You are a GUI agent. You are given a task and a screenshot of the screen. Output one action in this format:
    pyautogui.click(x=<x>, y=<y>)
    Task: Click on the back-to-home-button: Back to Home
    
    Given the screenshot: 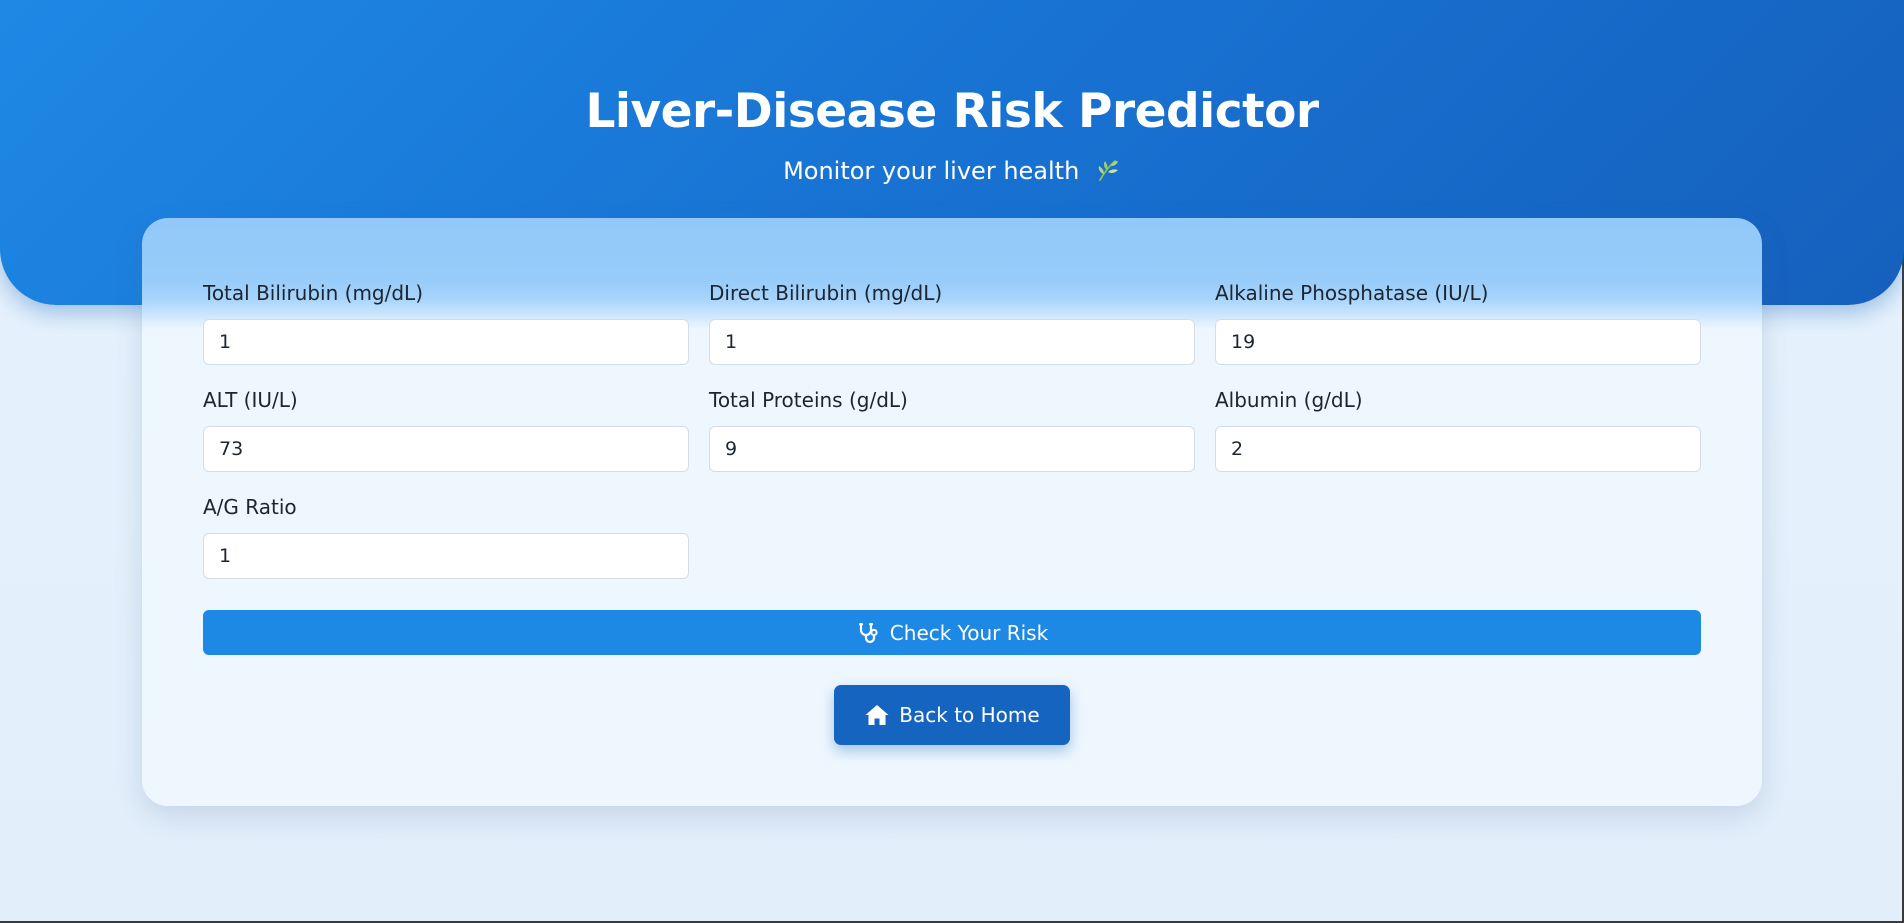 What is the action you would take?
    pyautogui.click(x=952, y=715)
    